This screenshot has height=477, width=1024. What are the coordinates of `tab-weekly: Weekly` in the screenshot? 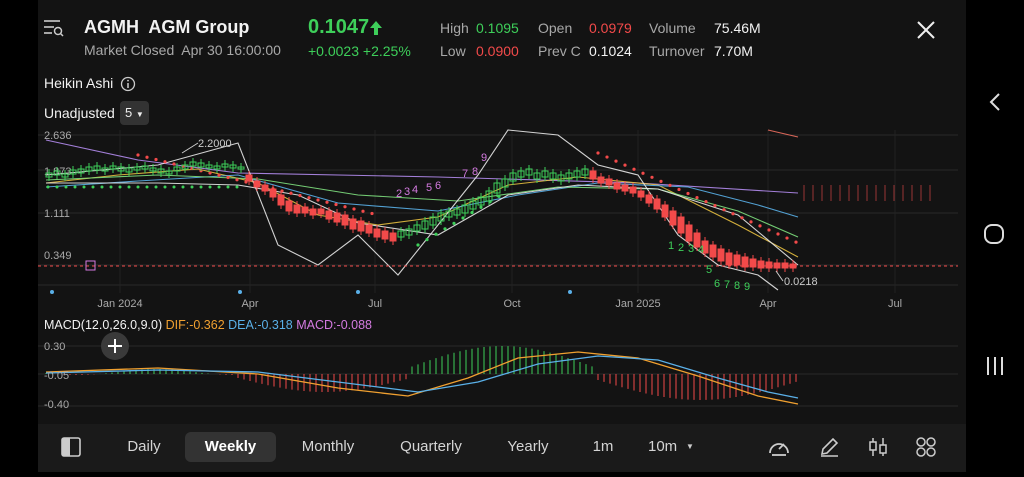 It's located at (230, 447).